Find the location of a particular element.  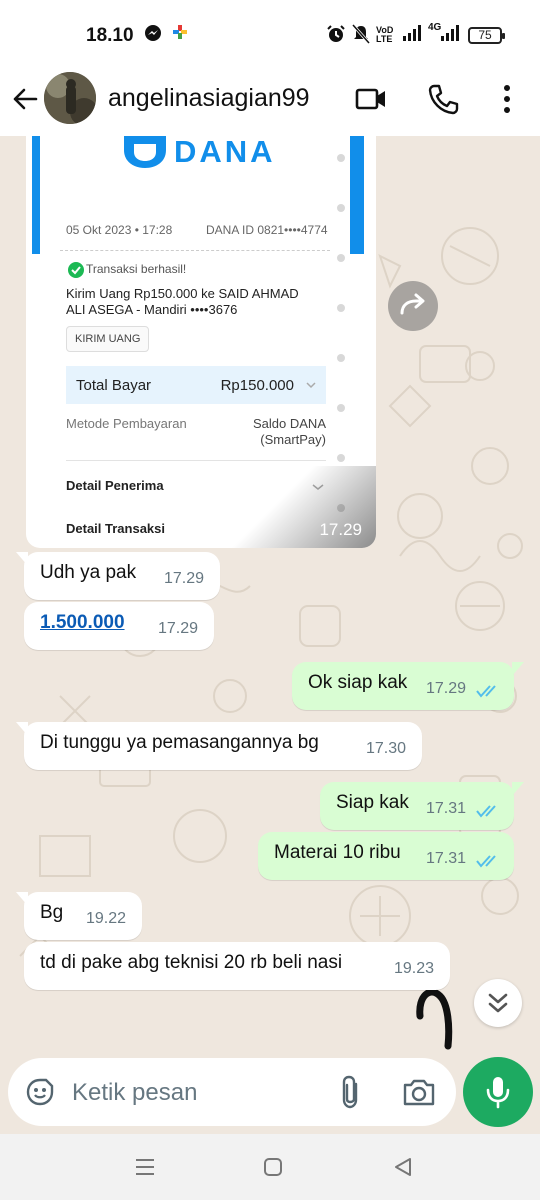

scroll-to-bottom-button is located at coordinates (498, 1003).